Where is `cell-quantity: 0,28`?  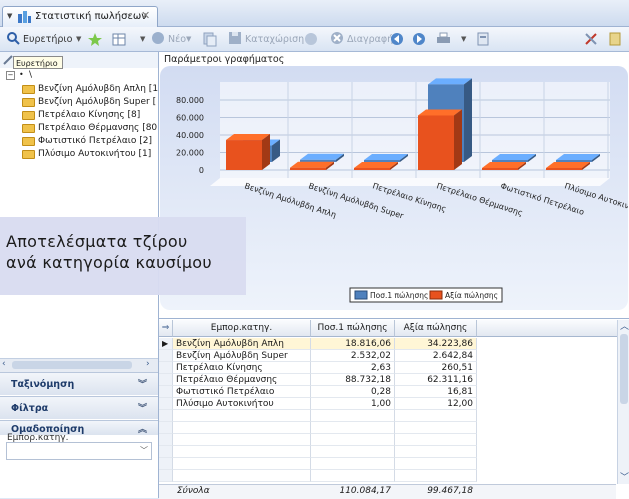 cell-quantity: 0,28 is located at coordinates (353, 392).